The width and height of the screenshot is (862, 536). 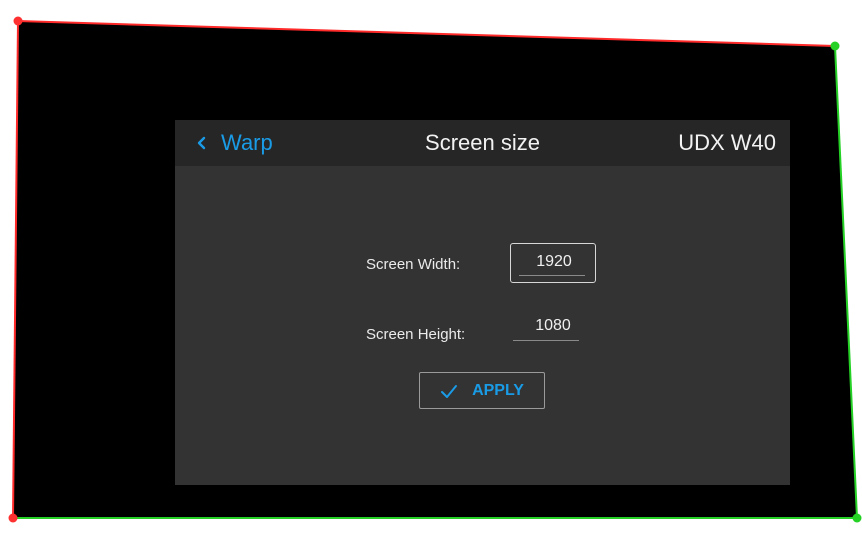 I want to click on dialog-header: Warp Screen size UDX W40, so click(x=482, y=143).